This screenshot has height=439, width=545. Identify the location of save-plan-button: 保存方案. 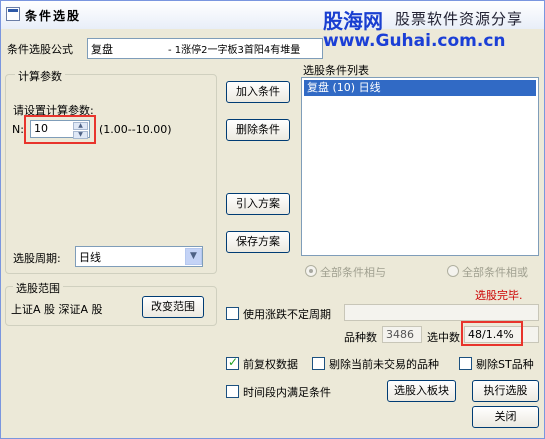
(258, 242).